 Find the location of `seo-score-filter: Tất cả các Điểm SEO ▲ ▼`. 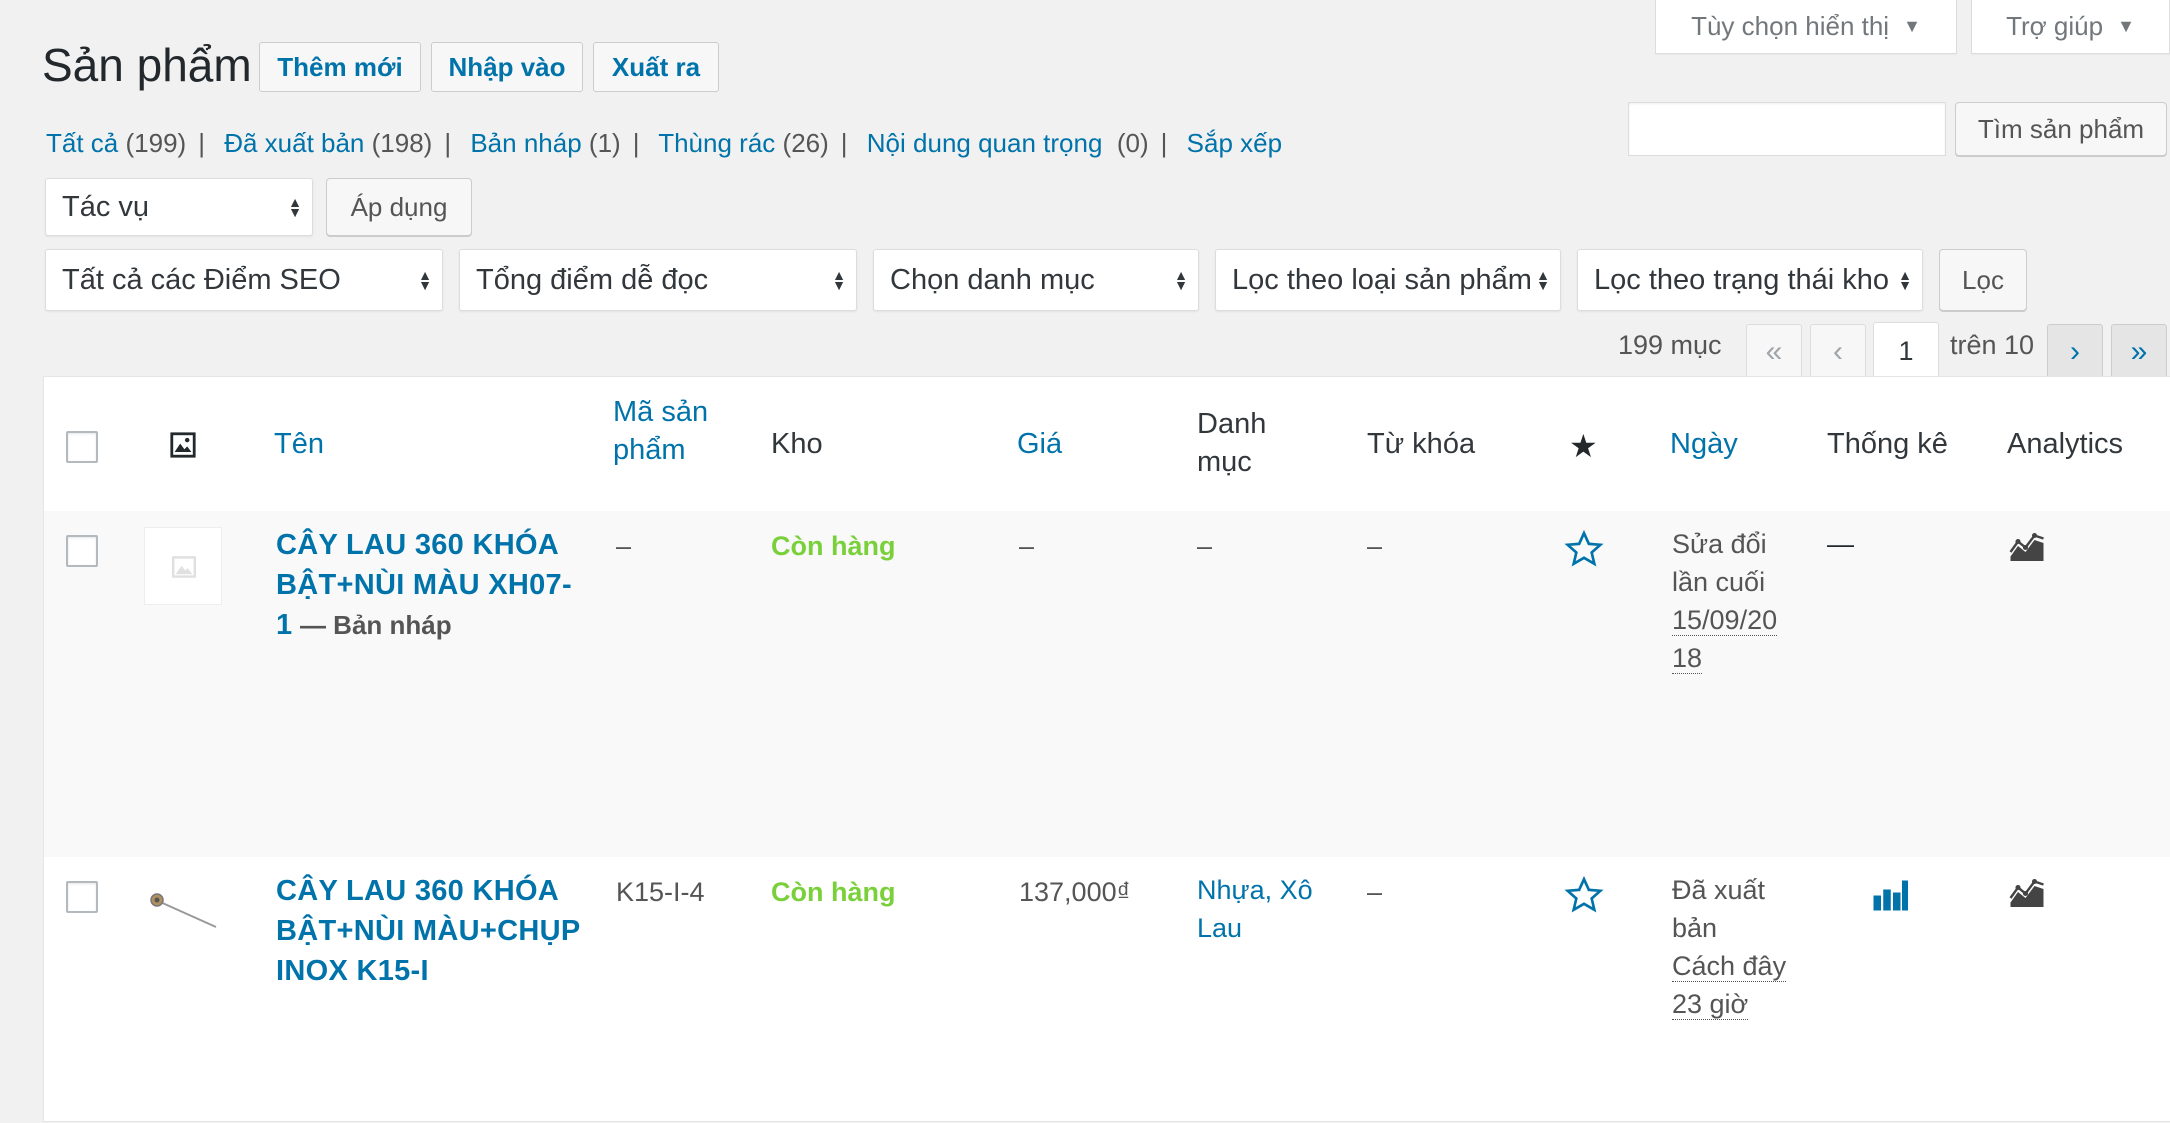

seo-score-filter: Tất cả các Điểm SEO ▲ ▼ is located at coordinates (244, 280).